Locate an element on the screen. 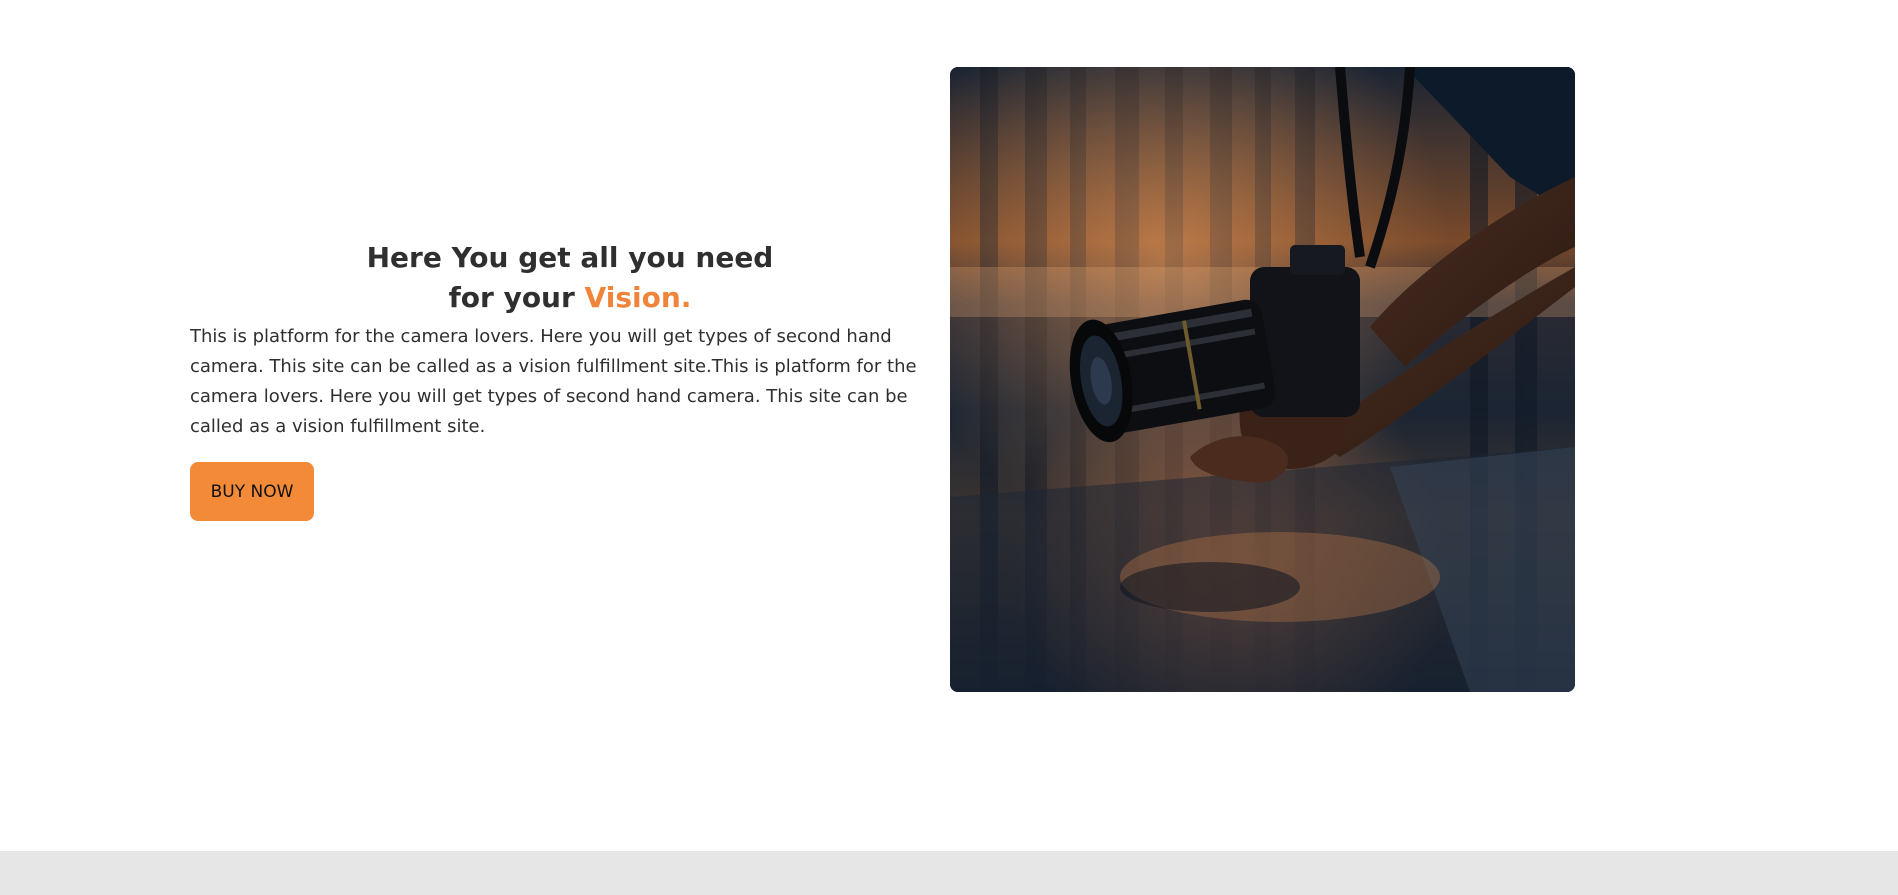  headline-line-2-prefix: for your is located at coordinates (516, 297).